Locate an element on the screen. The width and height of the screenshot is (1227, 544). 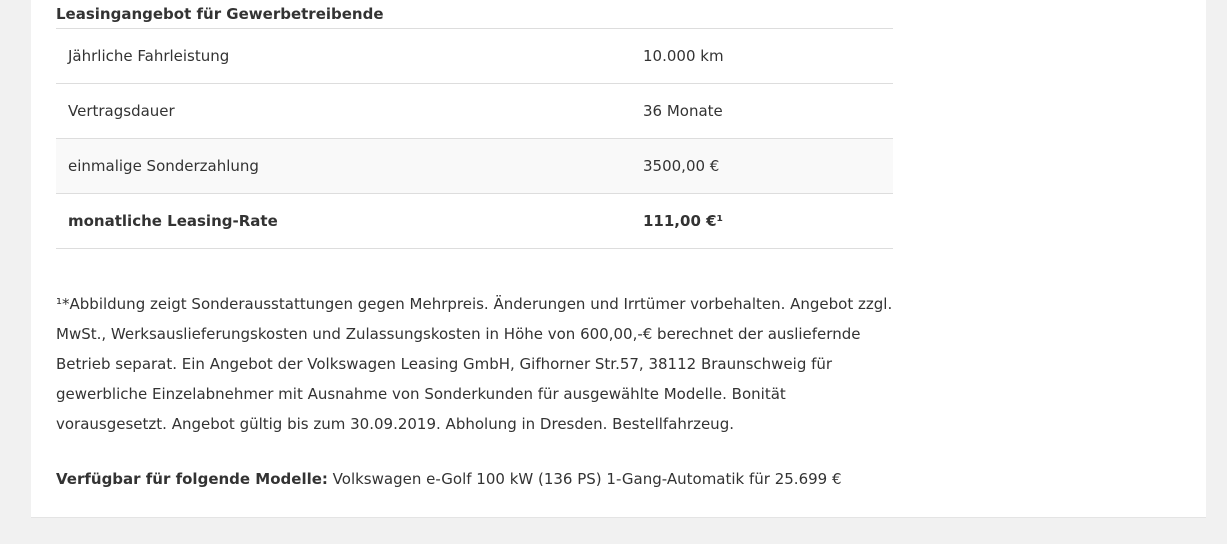
row-label: Jährliche Fahrleistung is located at coordinates (343, 56).